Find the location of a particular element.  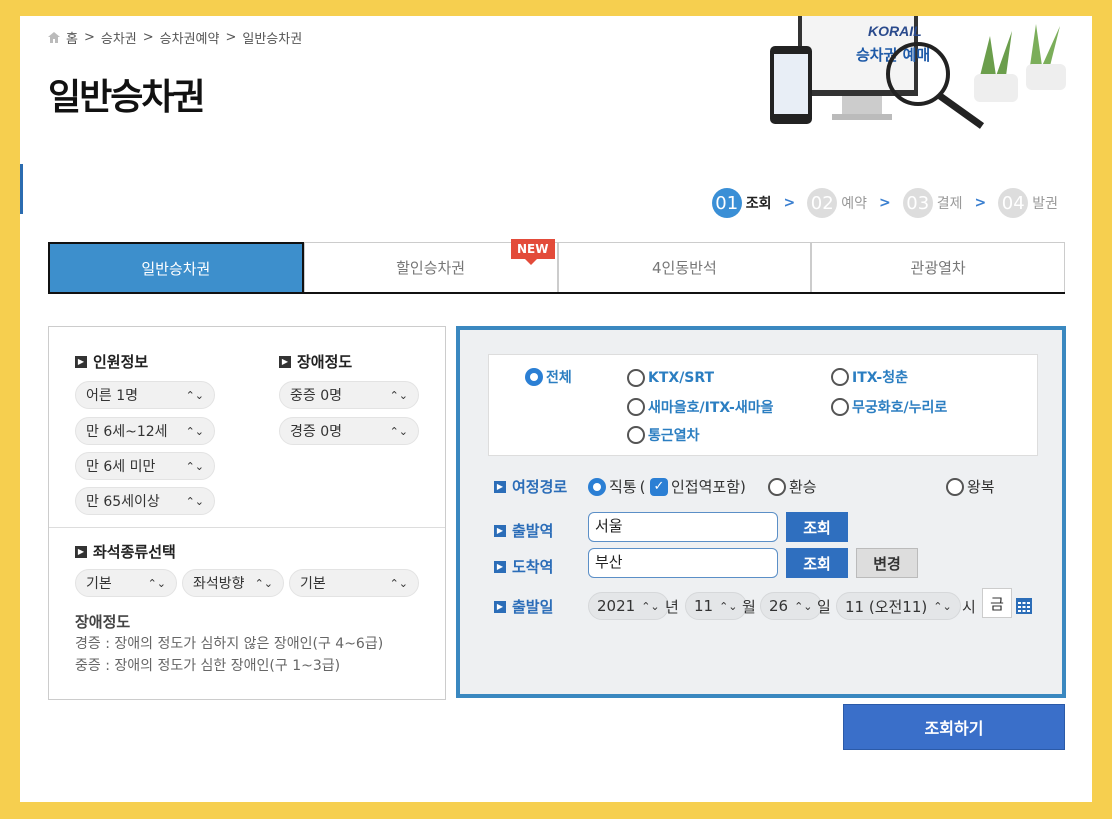

page-title: 일반승차권 is located at coordinates (127, 97).